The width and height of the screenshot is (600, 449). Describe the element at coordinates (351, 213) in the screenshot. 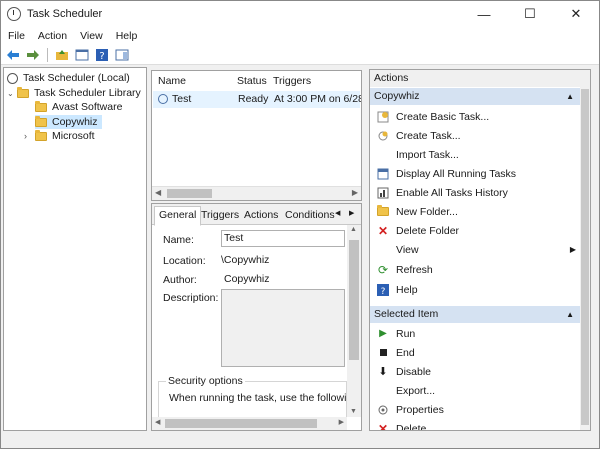

I see `tab-scroll-right-icon: ▶` at that location.